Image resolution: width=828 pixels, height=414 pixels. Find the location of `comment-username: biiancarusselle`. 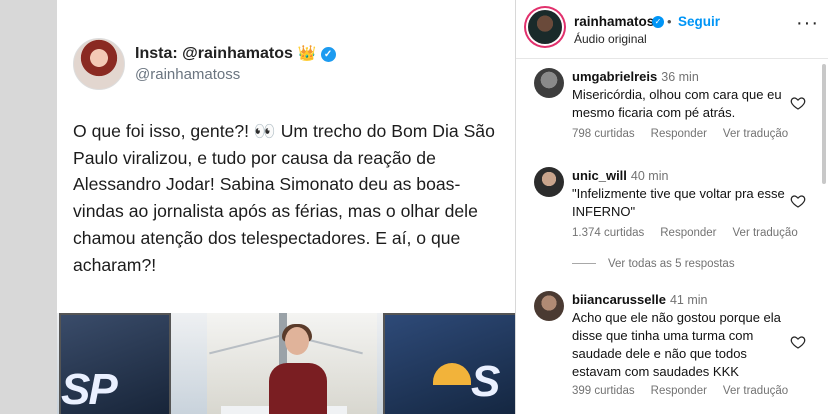

comment-username: biiancarusselle is located at coordinates (619, 299).